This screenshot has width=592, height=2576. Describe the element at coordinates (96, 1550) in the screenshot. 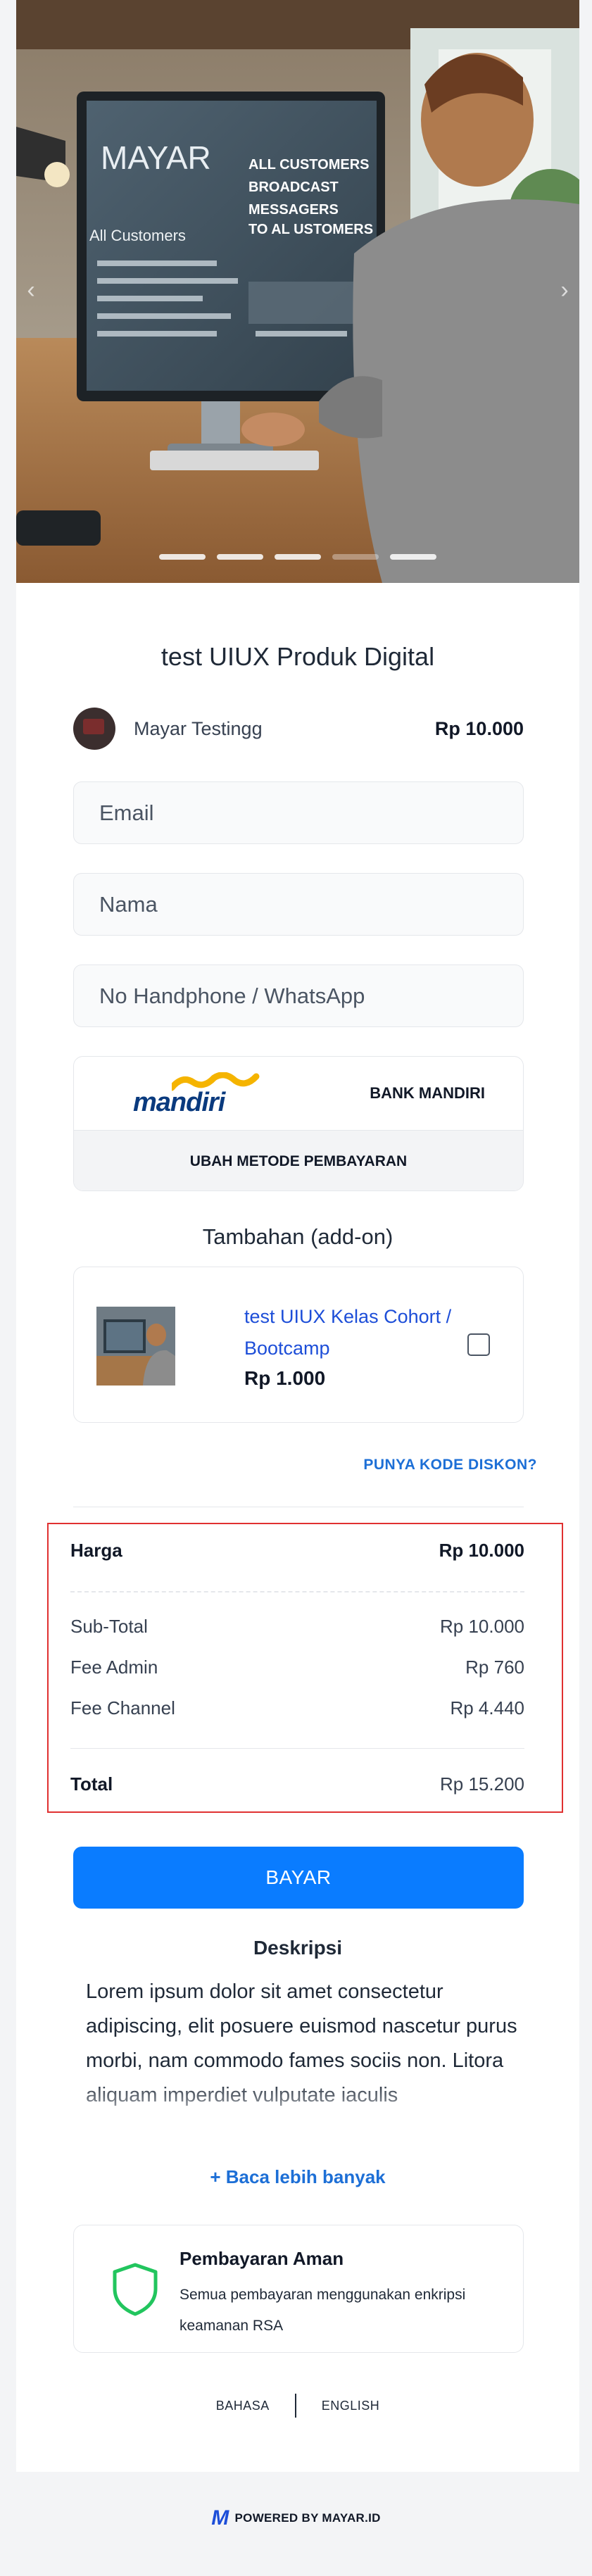

I see `harga-label: Harga` at that location.